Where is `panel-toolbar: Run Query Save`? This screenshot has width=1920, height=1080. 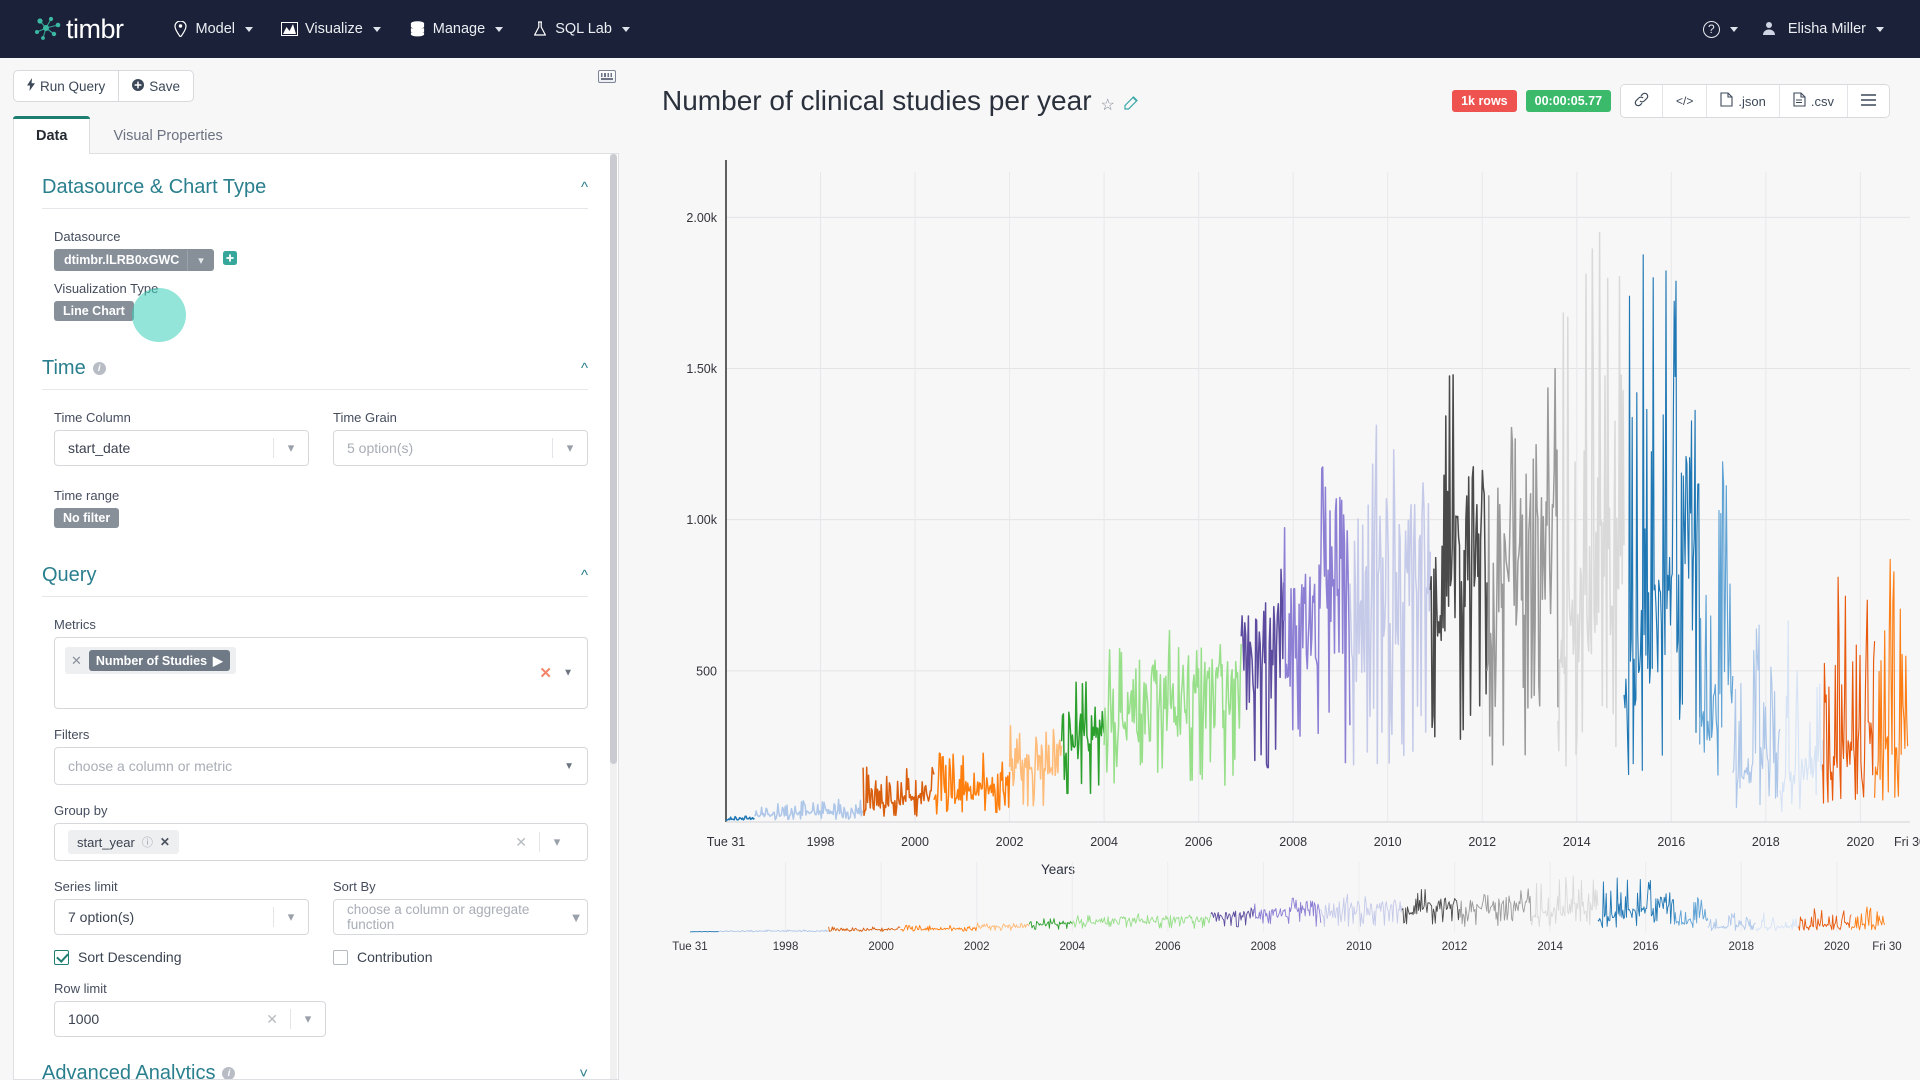
panel-toolbar: Run Query Save is located at coordinates (316, 81).